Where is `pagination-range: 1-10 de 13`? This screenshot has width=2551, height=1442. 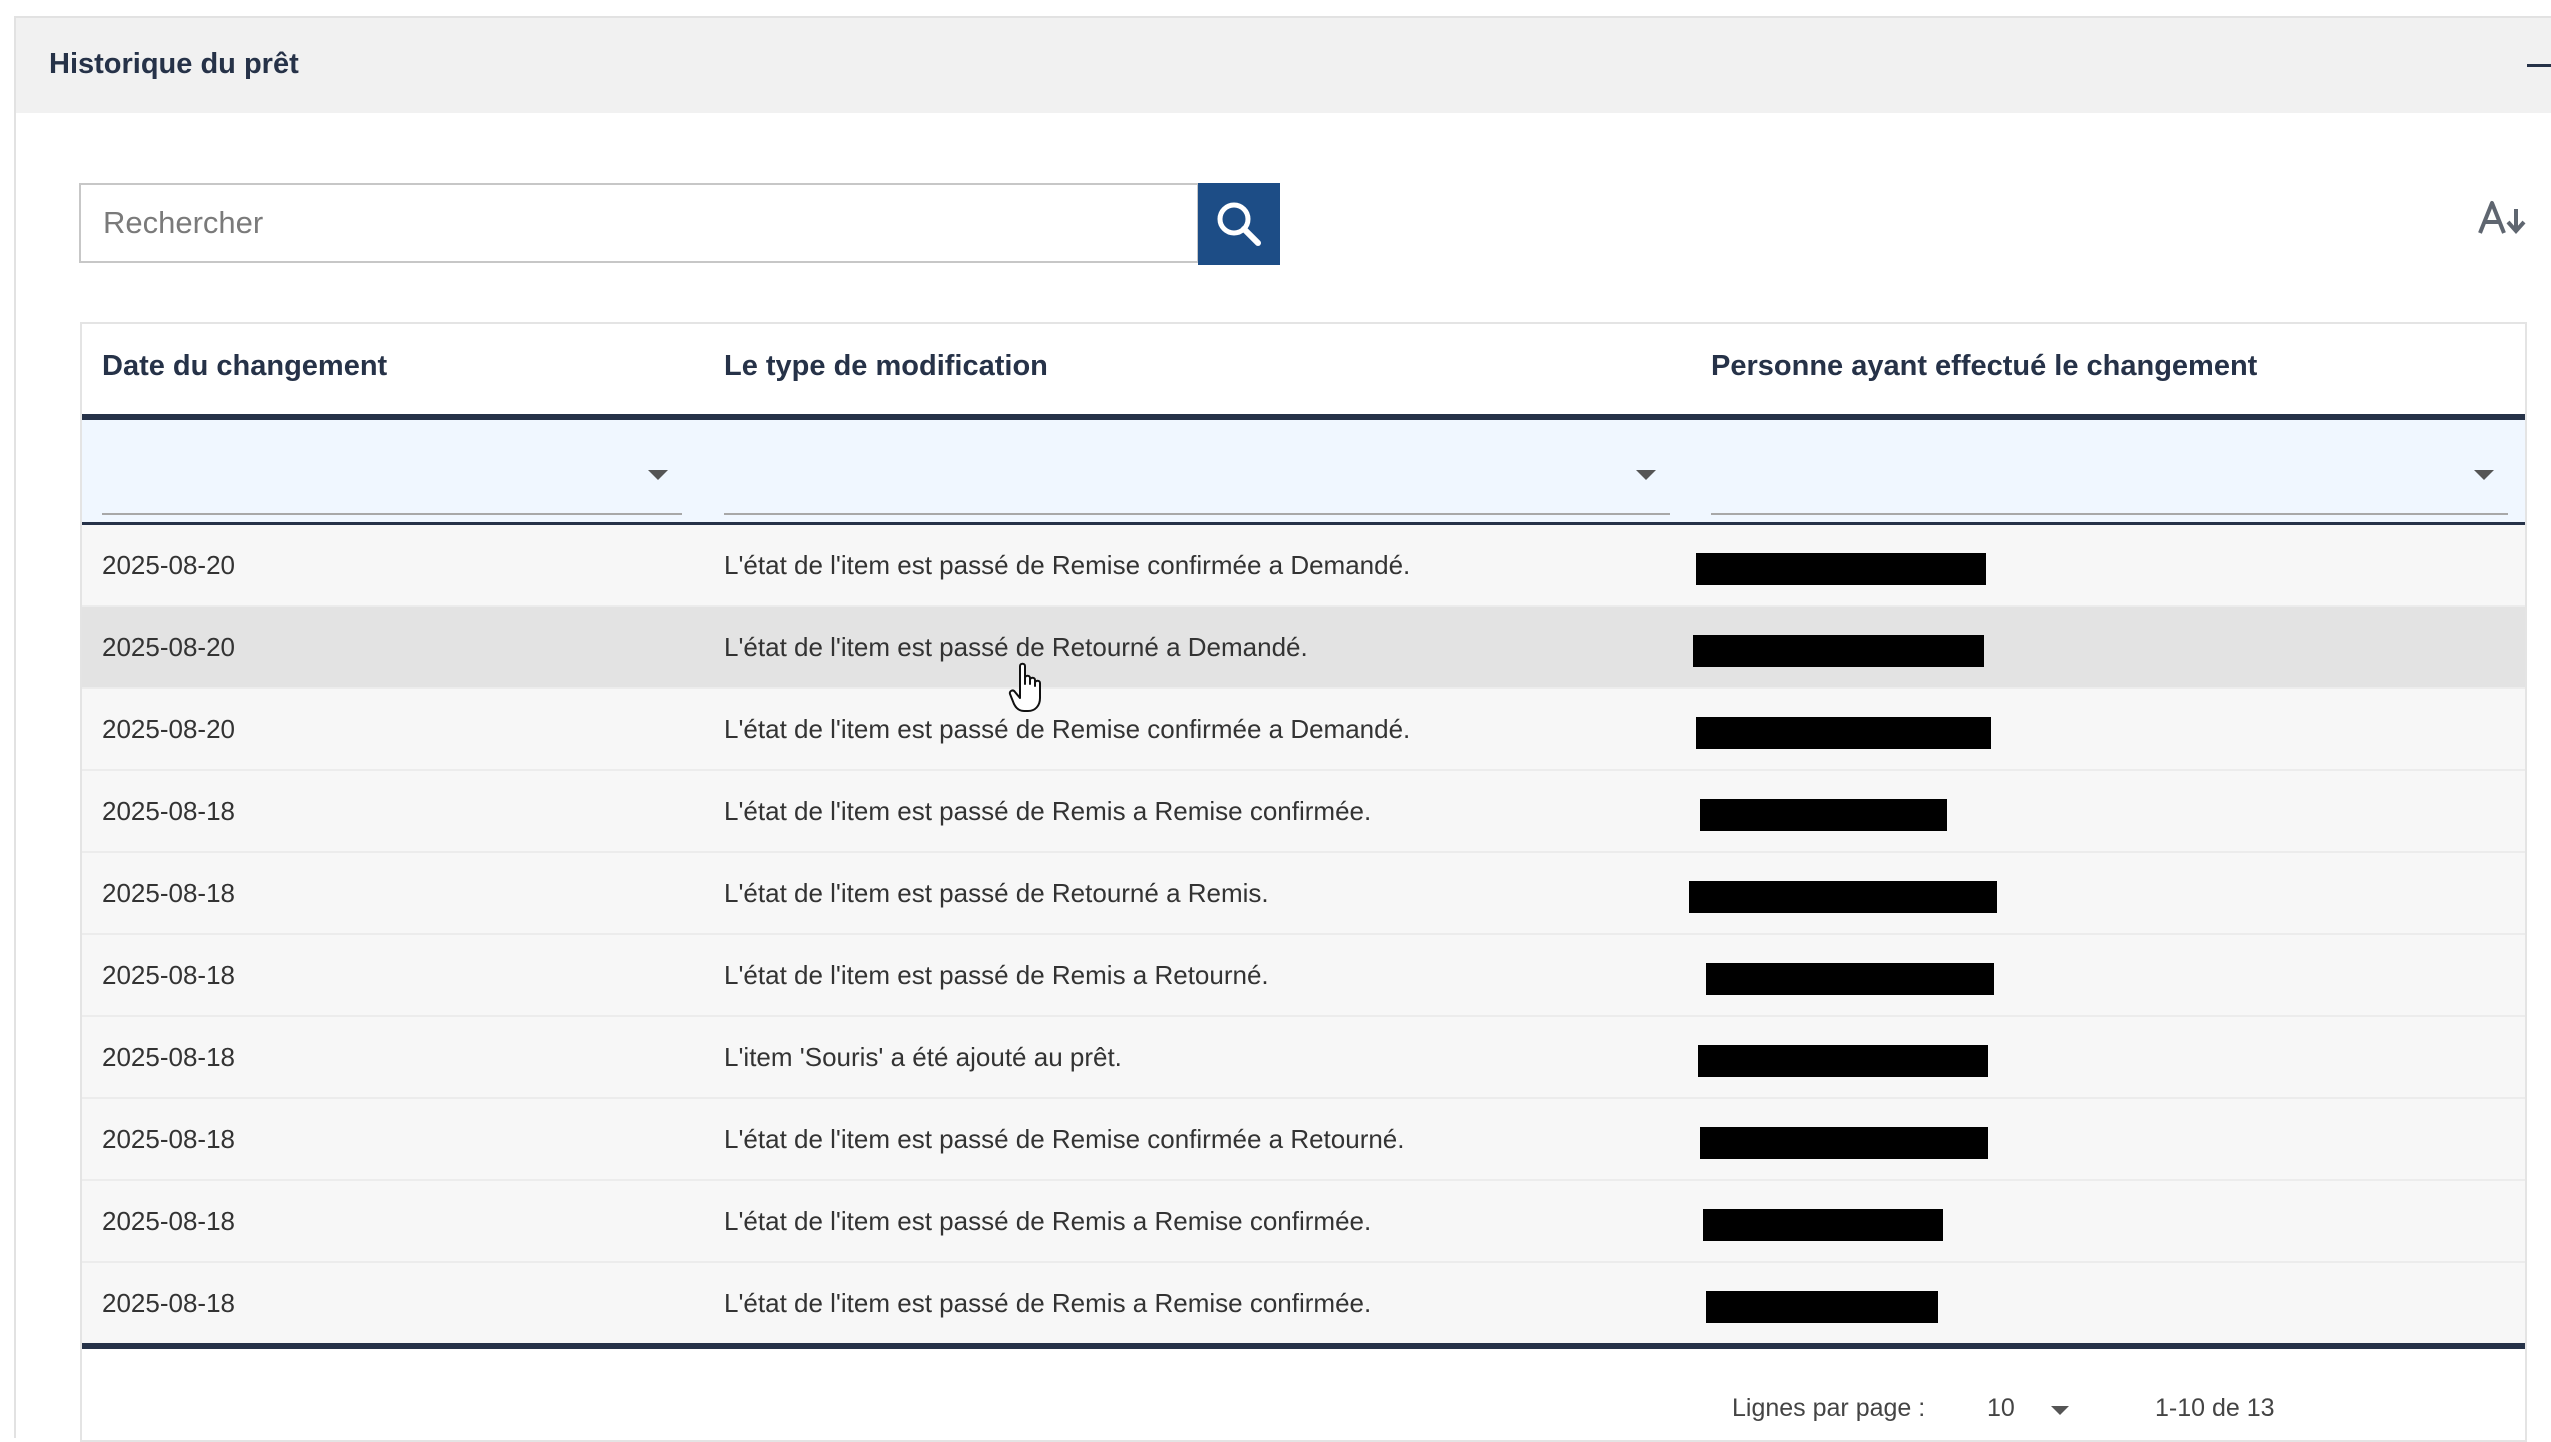 pagination-range: 1-10 de 13 is located at coordinates (2215, 1408).